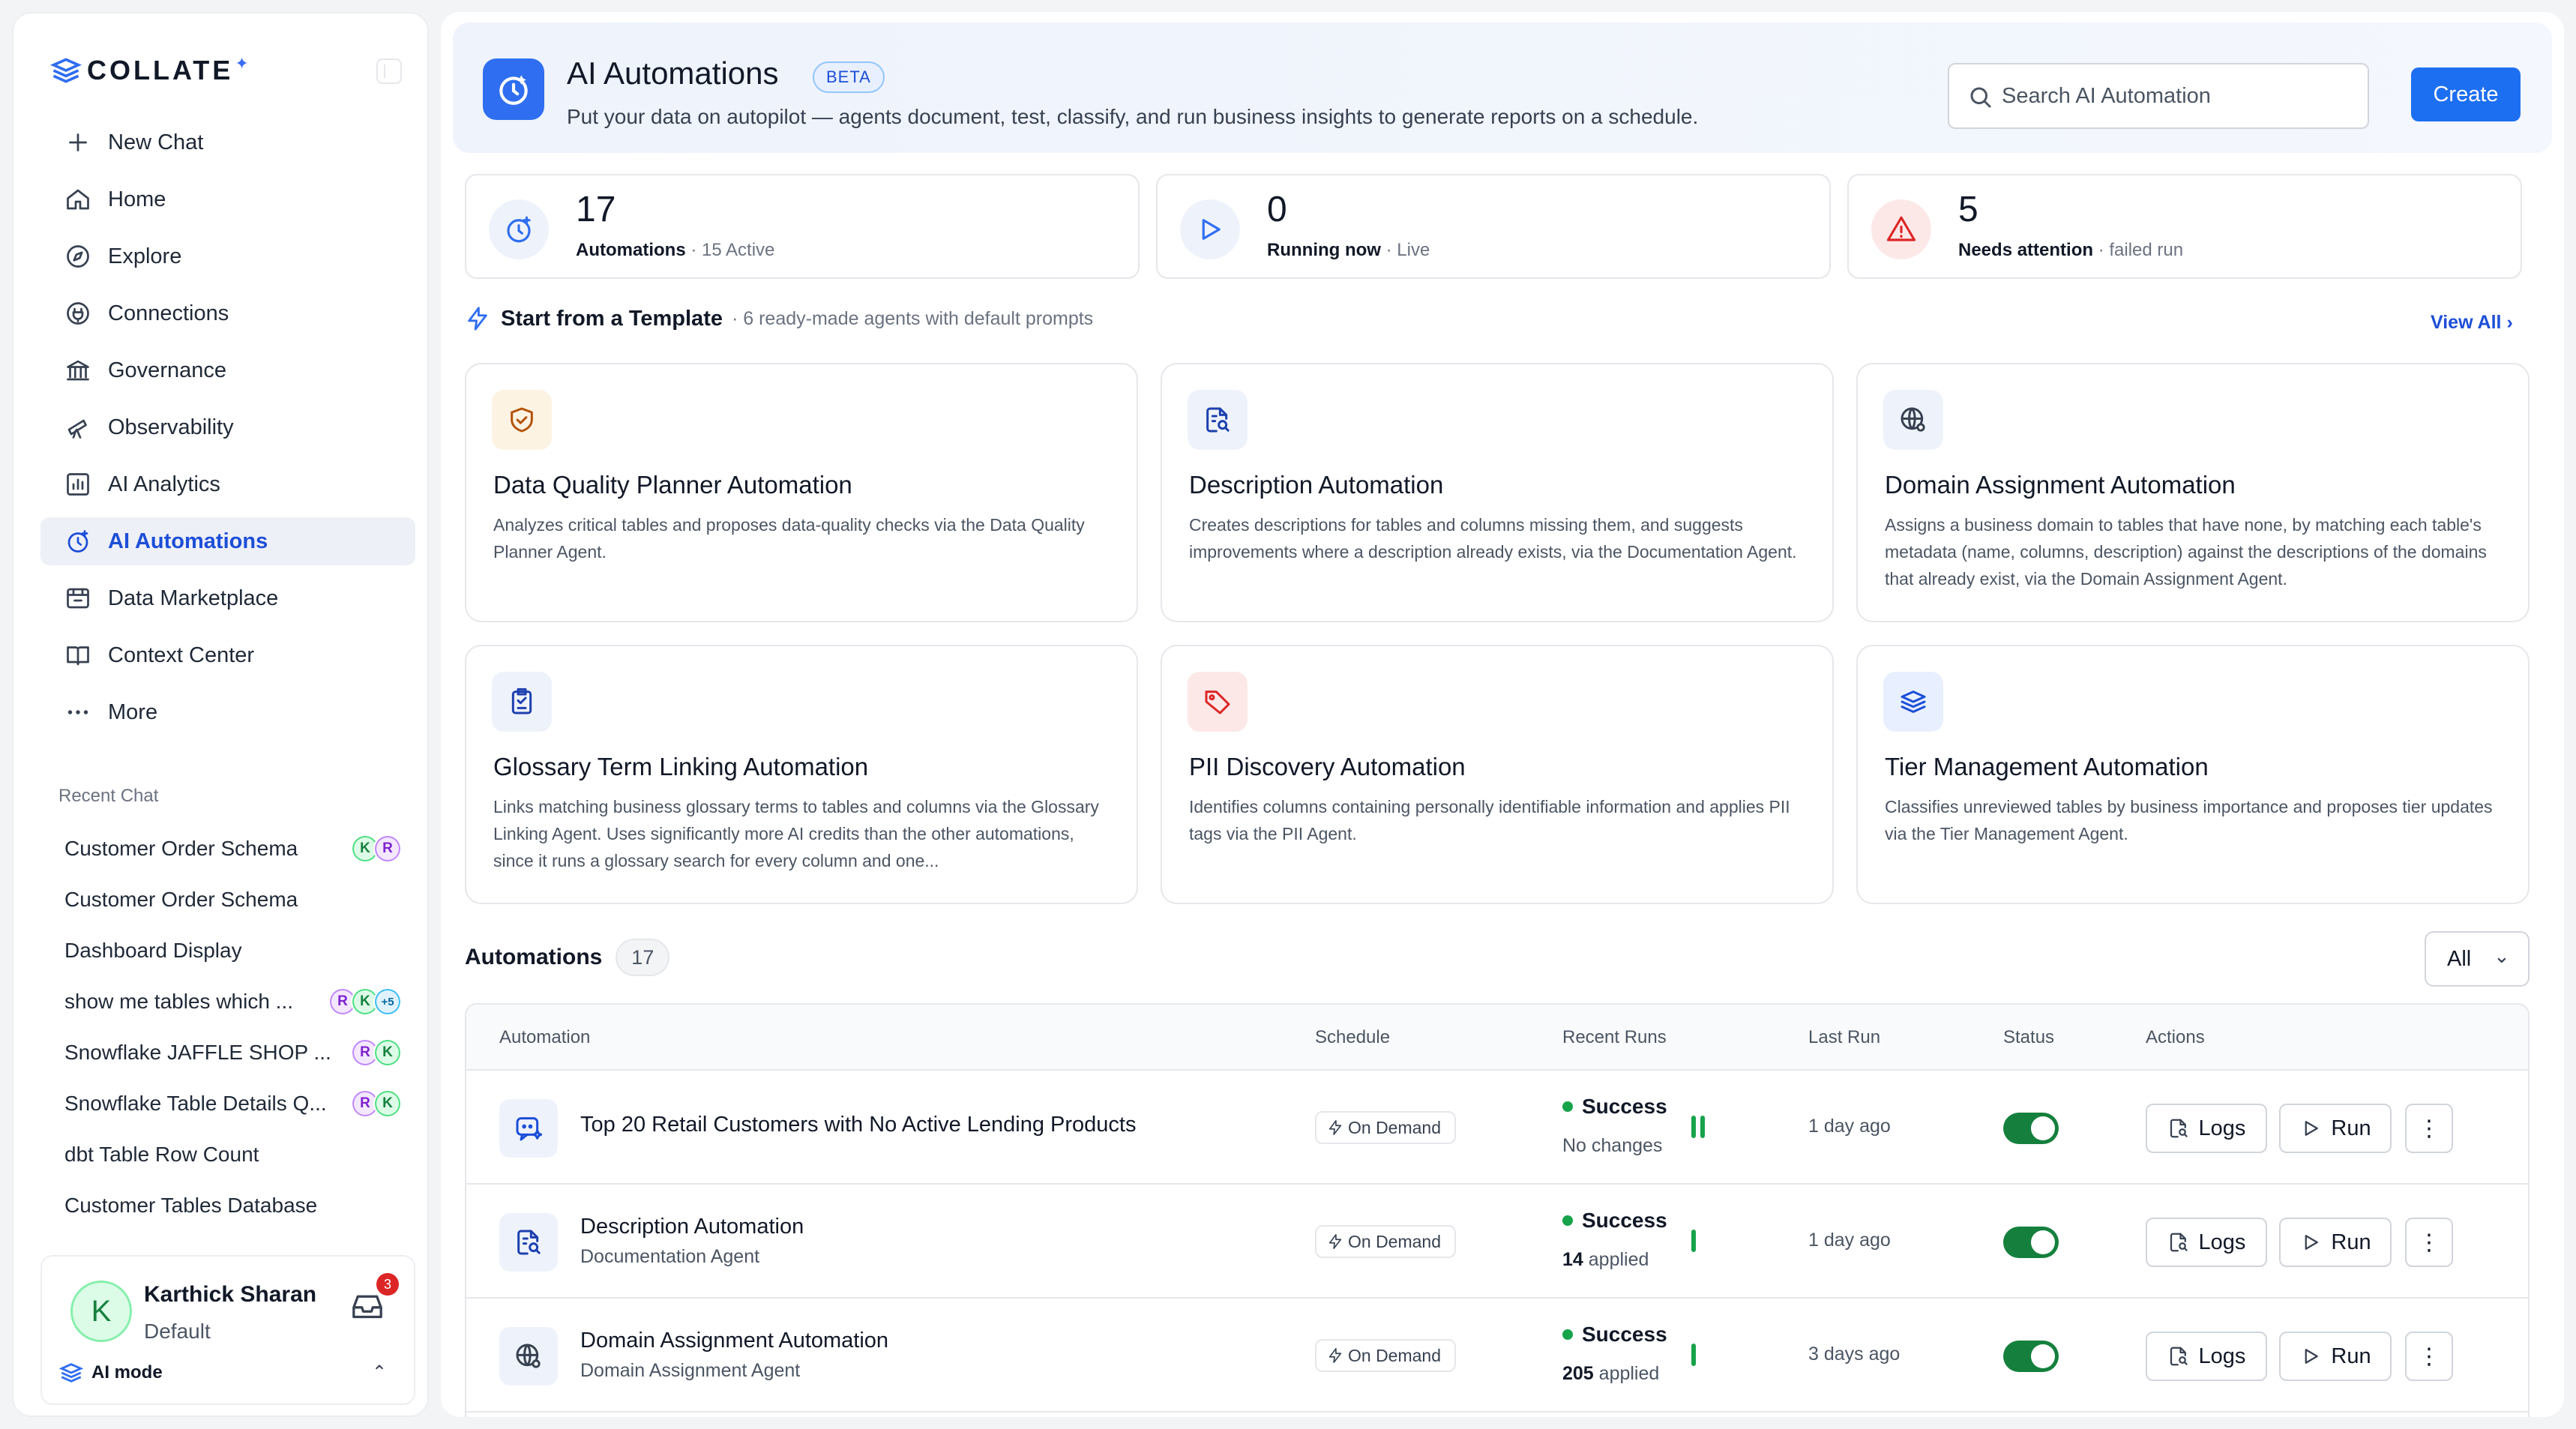 The height and width of the screenshot is (1429, 2576). What do you see at coordinates (149, 70) in the screenshot?
I see `brand-logo: COLLATE ✦` at bounding box center [149, 70].